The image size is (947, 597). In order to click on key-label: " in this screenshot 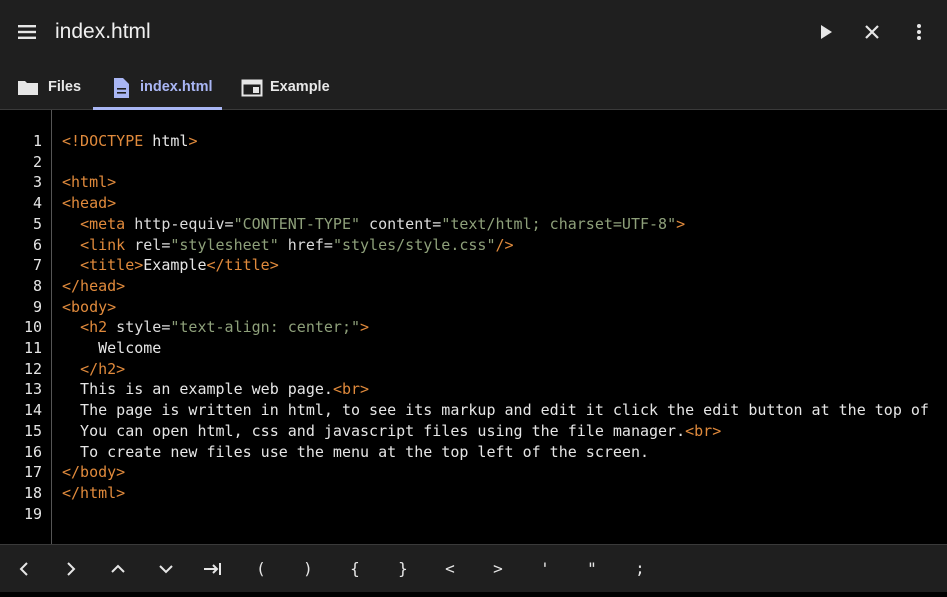, I will do `click(592, 568)`.